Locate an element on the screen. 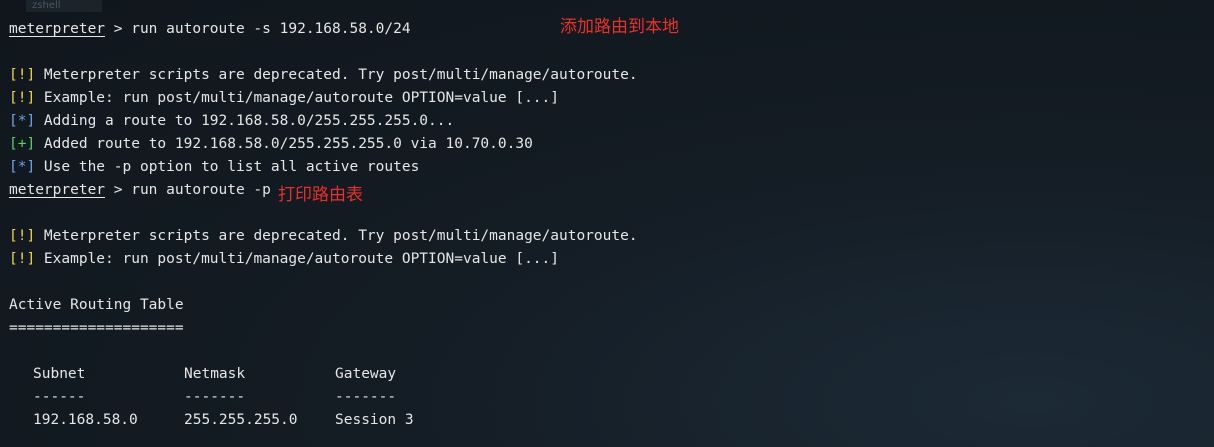 The width and height of the screenshot is (1214, 447). netmask-cell: 255.255.255.0 is located at coordinates (241, 420).